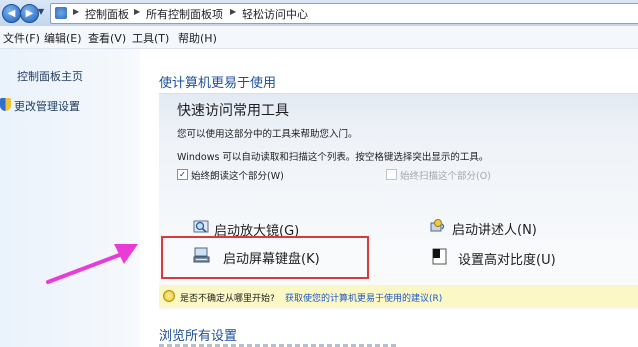  I want to click on control-panel-icon, so click(61, 13).